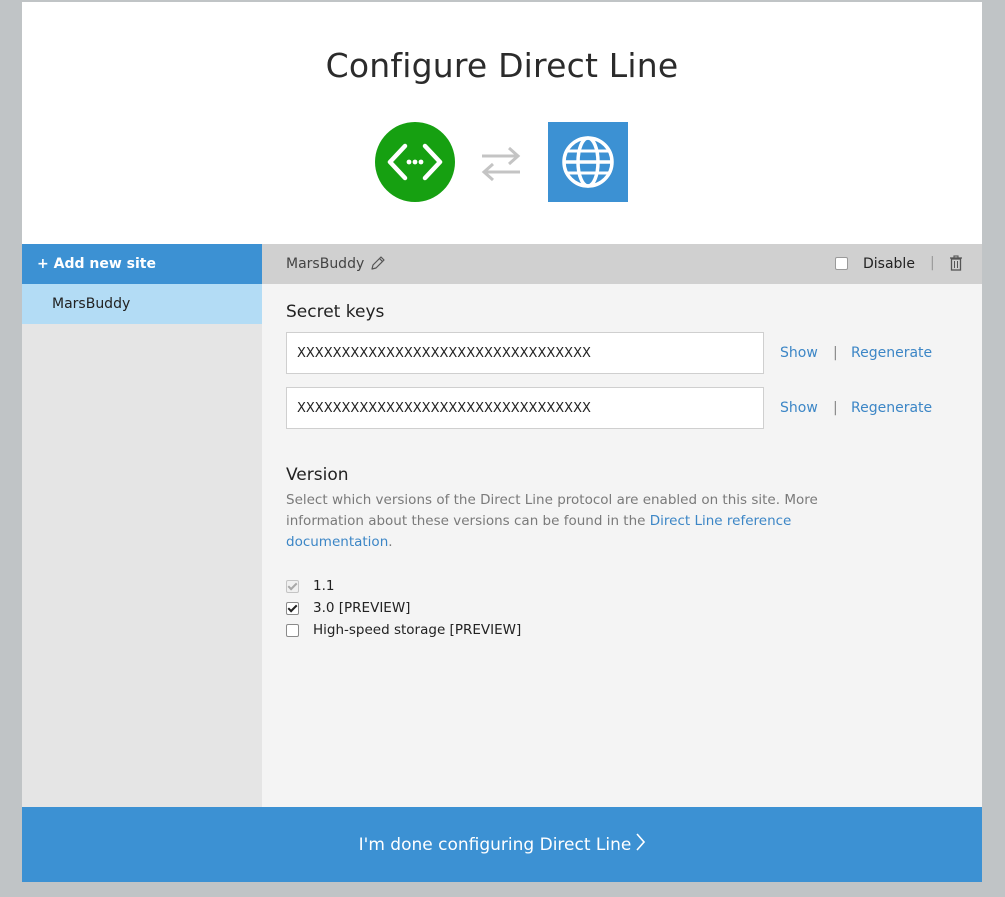 Image resolution: width=1005 pixels, height=897 pixels. Describe the element at coordinates (525, 353) in the screenshot. I see `secret-key-1-field` at that location.